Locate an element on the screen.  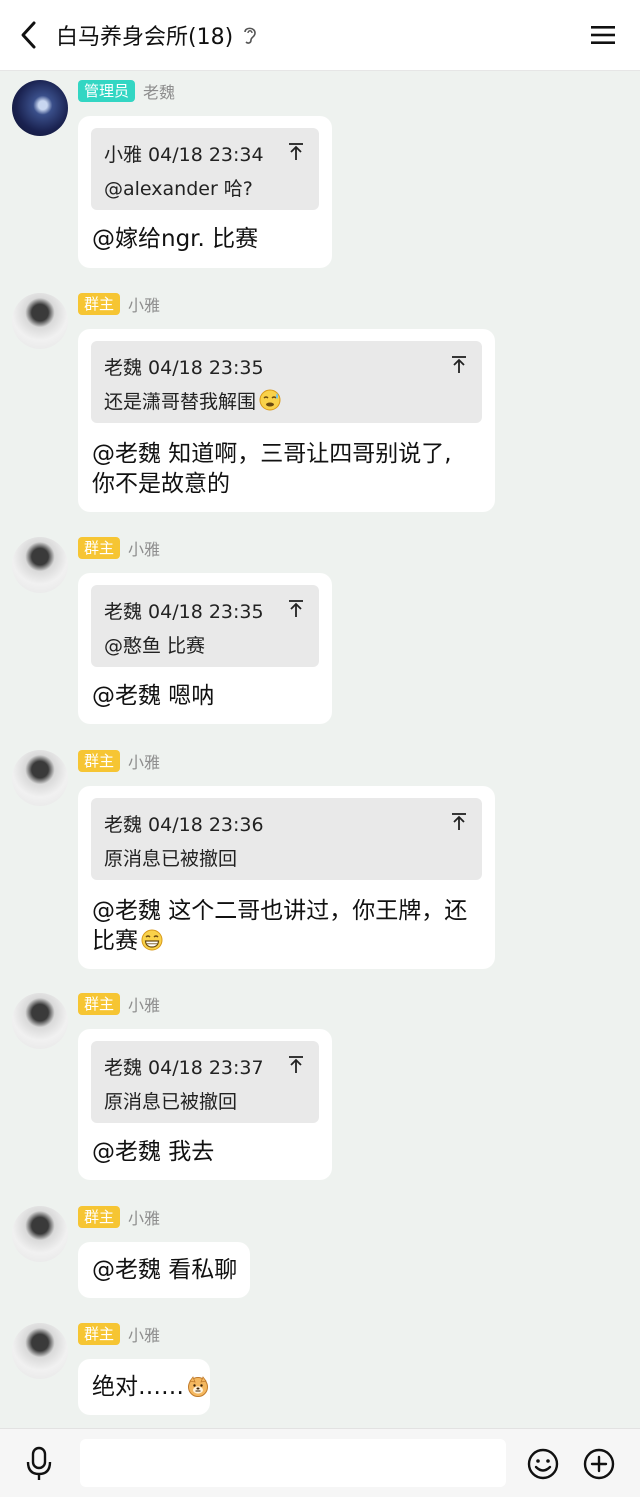
microphone-icon is located at coordinates (39, 1463).